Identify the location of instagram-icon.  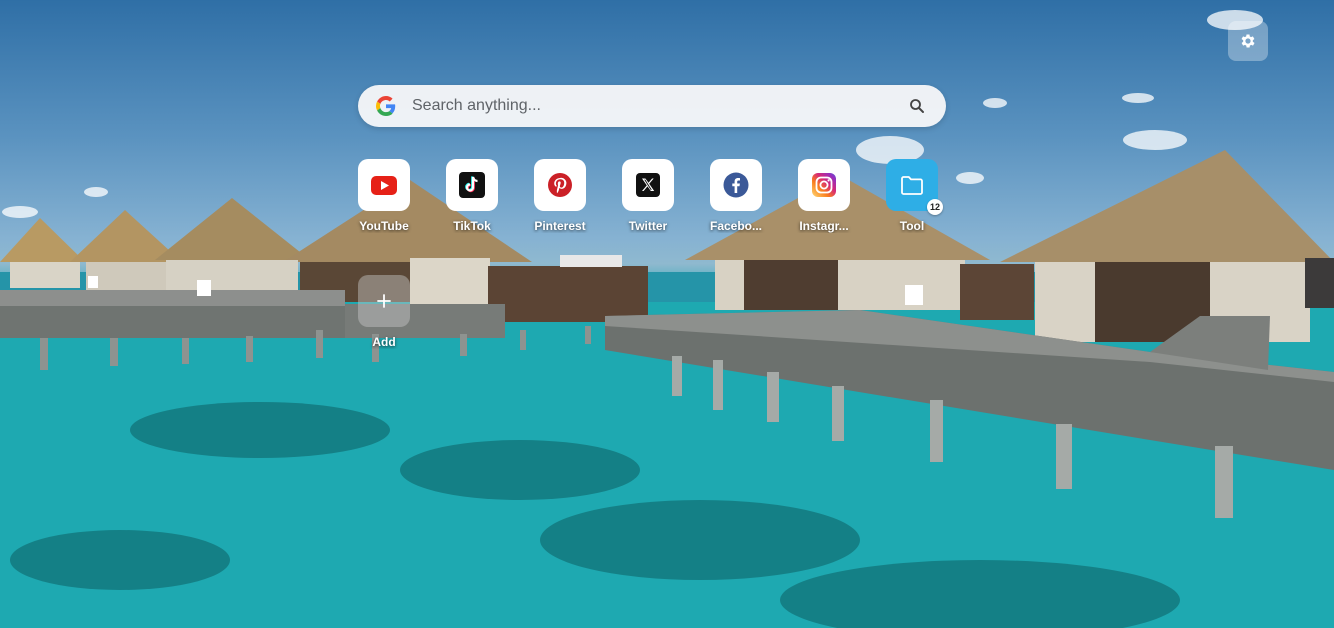
(824, 185).